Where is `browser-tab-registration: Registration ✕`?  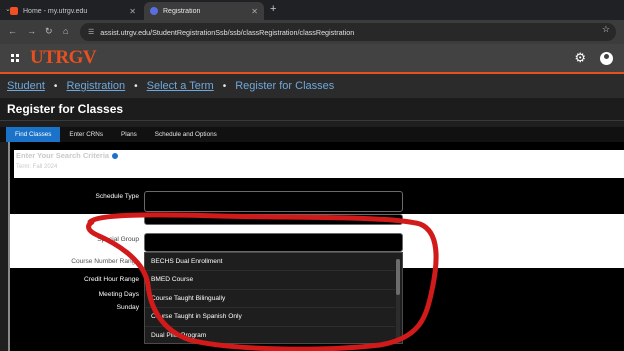
browser-tab-registration: Registration ✕ is located at coordinates (204, 11).